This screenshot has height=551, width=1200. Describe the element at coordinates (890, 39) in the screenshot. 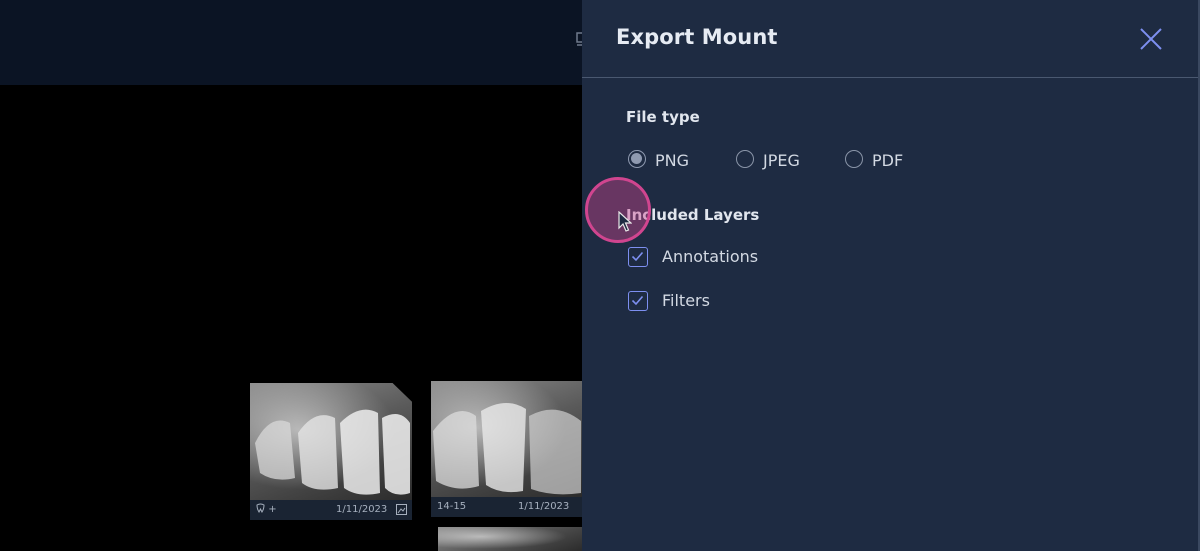

I see `panel-header: Export Mount` at that location.